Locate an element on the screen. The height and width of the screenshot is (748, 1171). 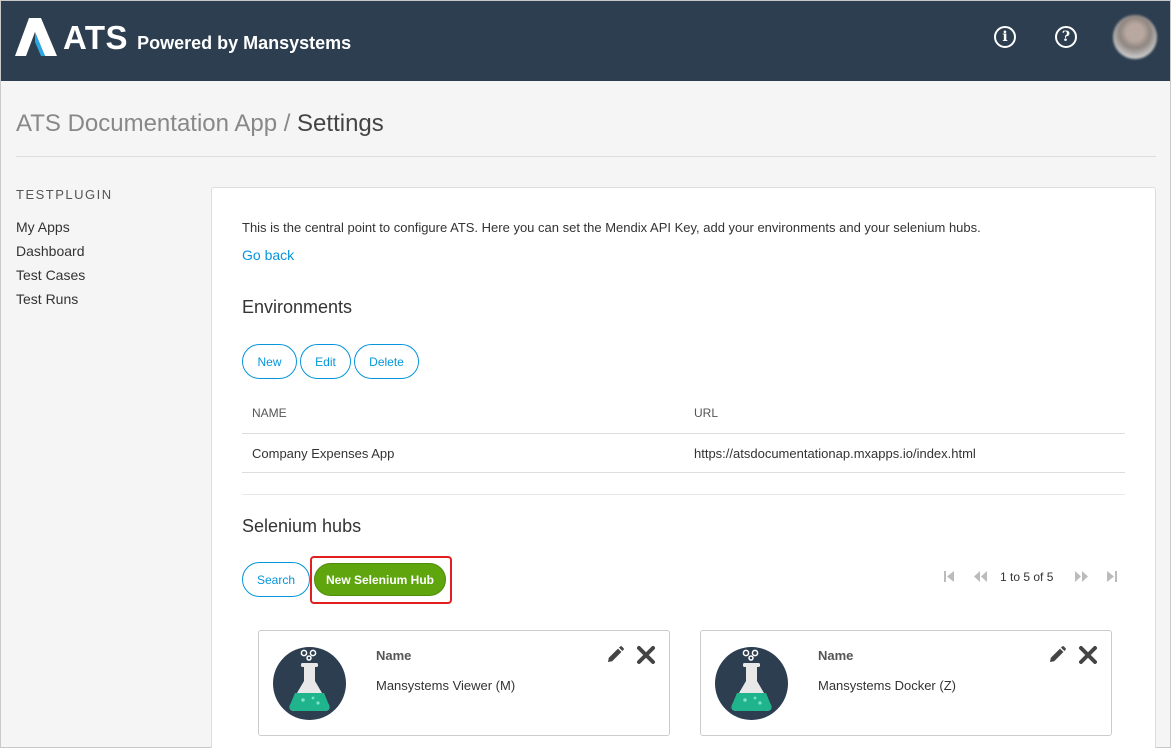
new-selenium-hub-button: New Selenium Hub is located at coordinates (380, 579).